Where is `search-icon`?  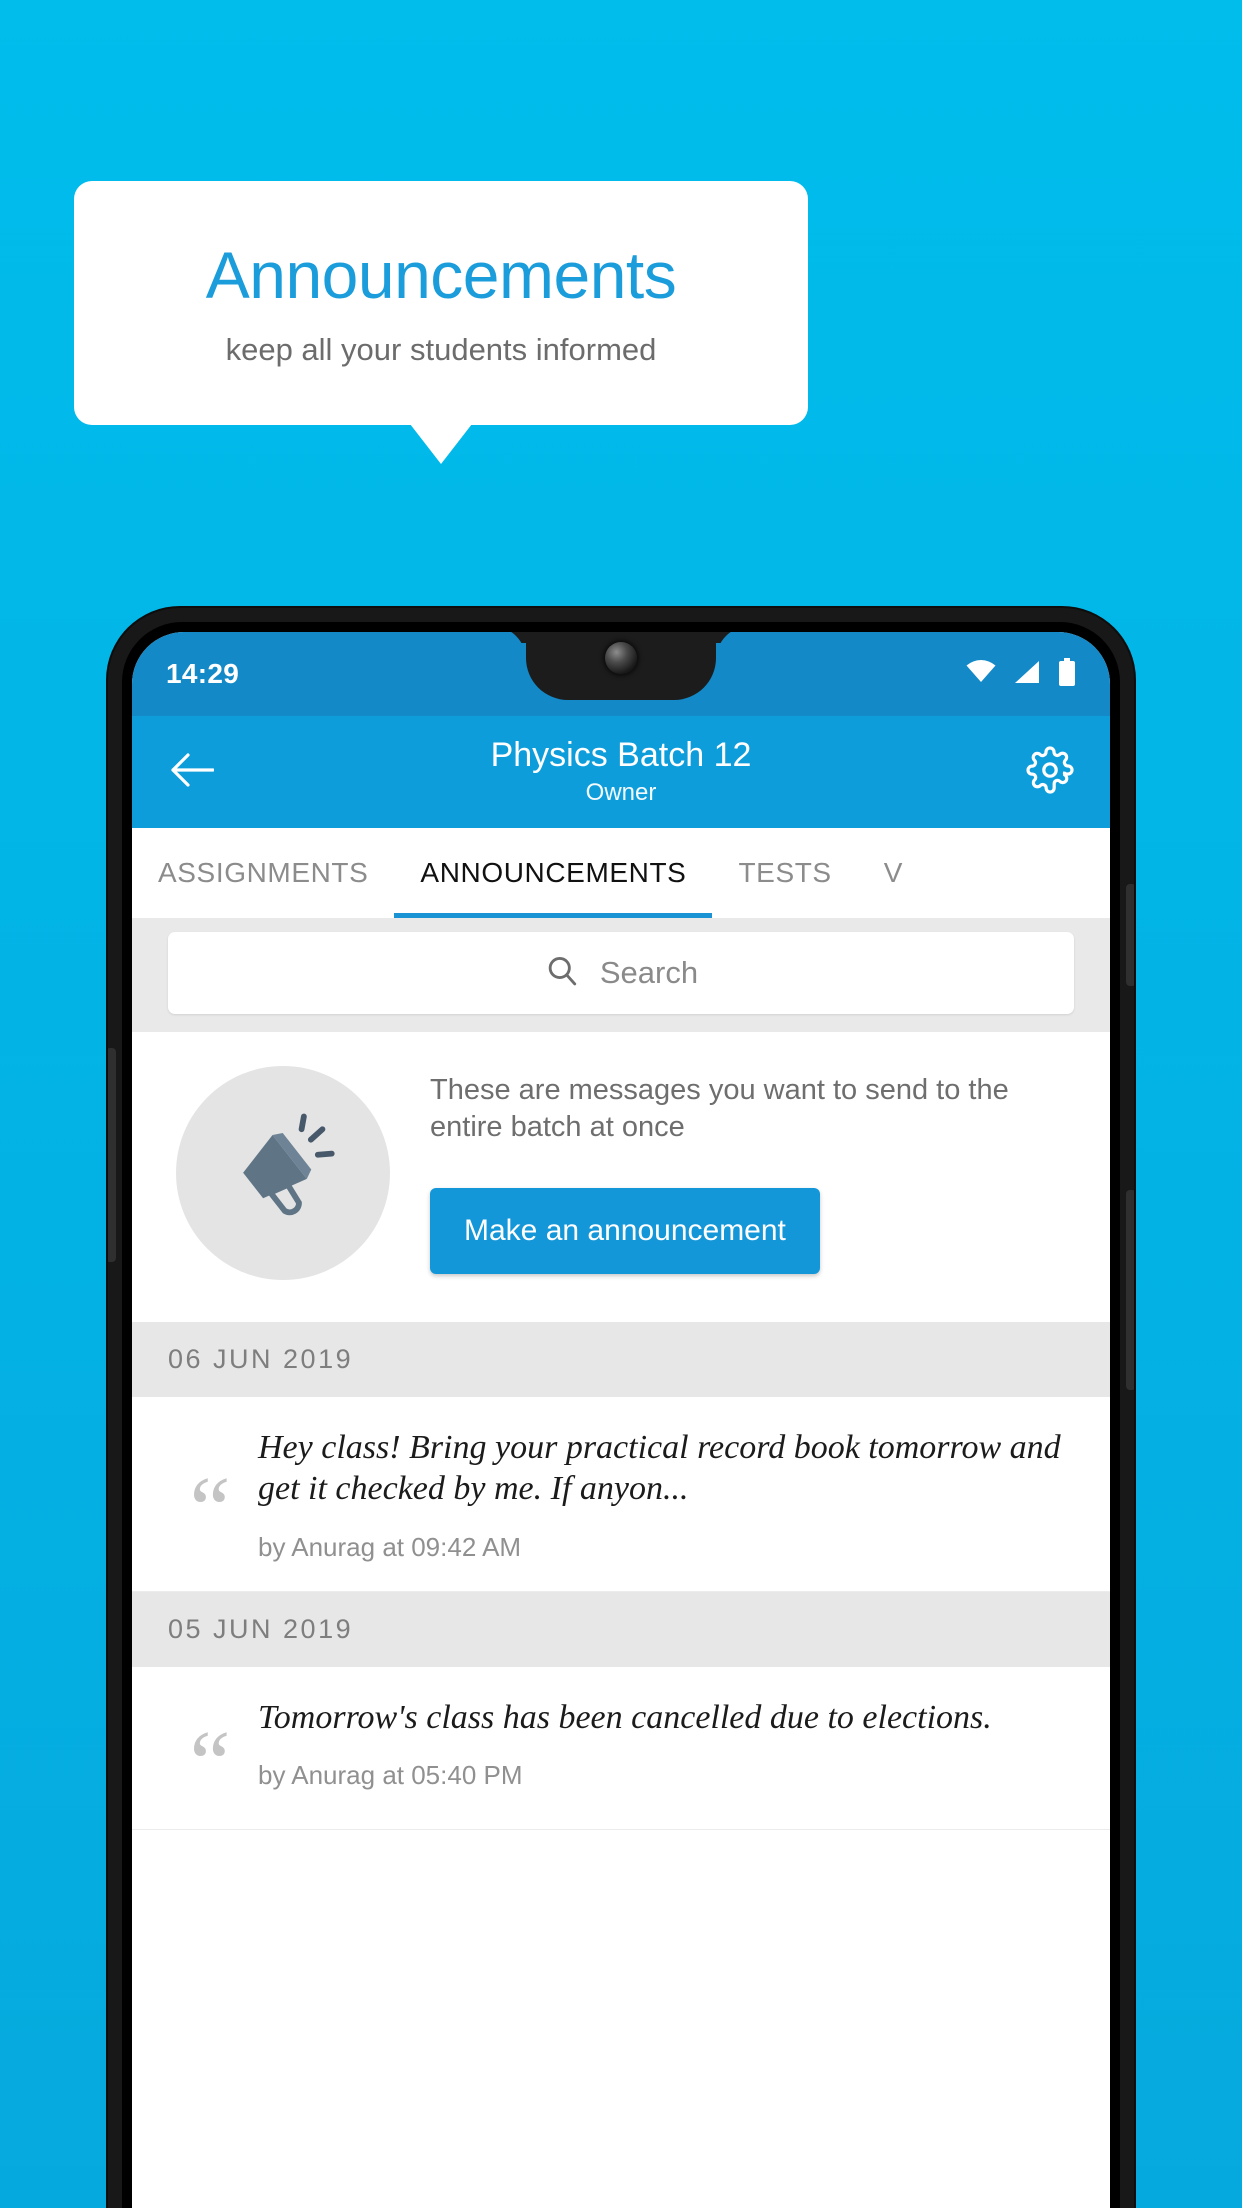 search-icon is located at coordinates (562, 973).